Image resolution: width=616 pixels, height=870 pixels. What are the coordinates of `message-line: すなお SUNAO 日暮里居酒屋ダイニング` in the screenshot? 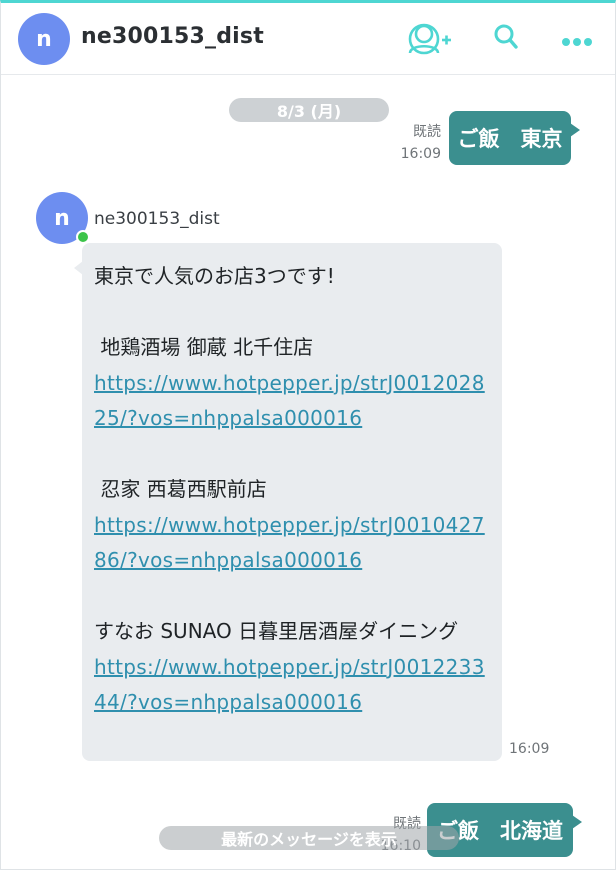 It's located at (276, 631).